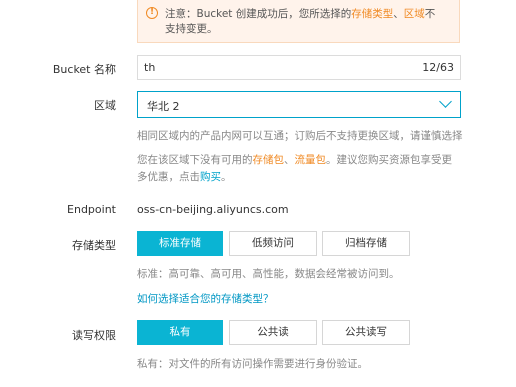  I want to click on notice-banner: ! 注意：Bucket 创建成功后，您所选择的存储类型、区域不 支持变更。, so click(298, 21).